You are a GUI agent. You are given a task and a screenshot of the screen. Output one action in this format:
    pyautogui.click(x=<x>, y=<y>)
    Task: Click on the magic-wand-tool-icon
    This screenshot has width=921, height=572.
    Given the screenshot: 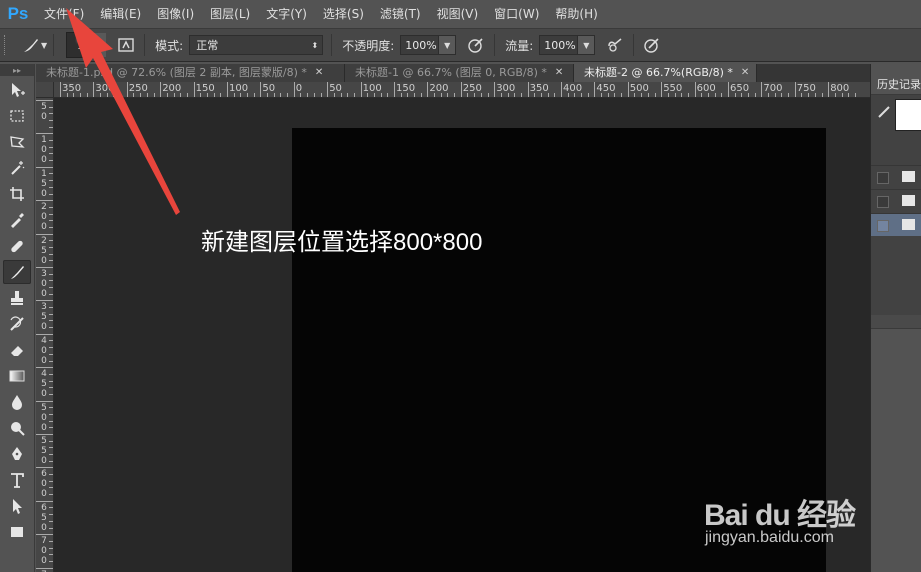 What is the action you would take?
    pyautogui.click(x=17, y=168)
    